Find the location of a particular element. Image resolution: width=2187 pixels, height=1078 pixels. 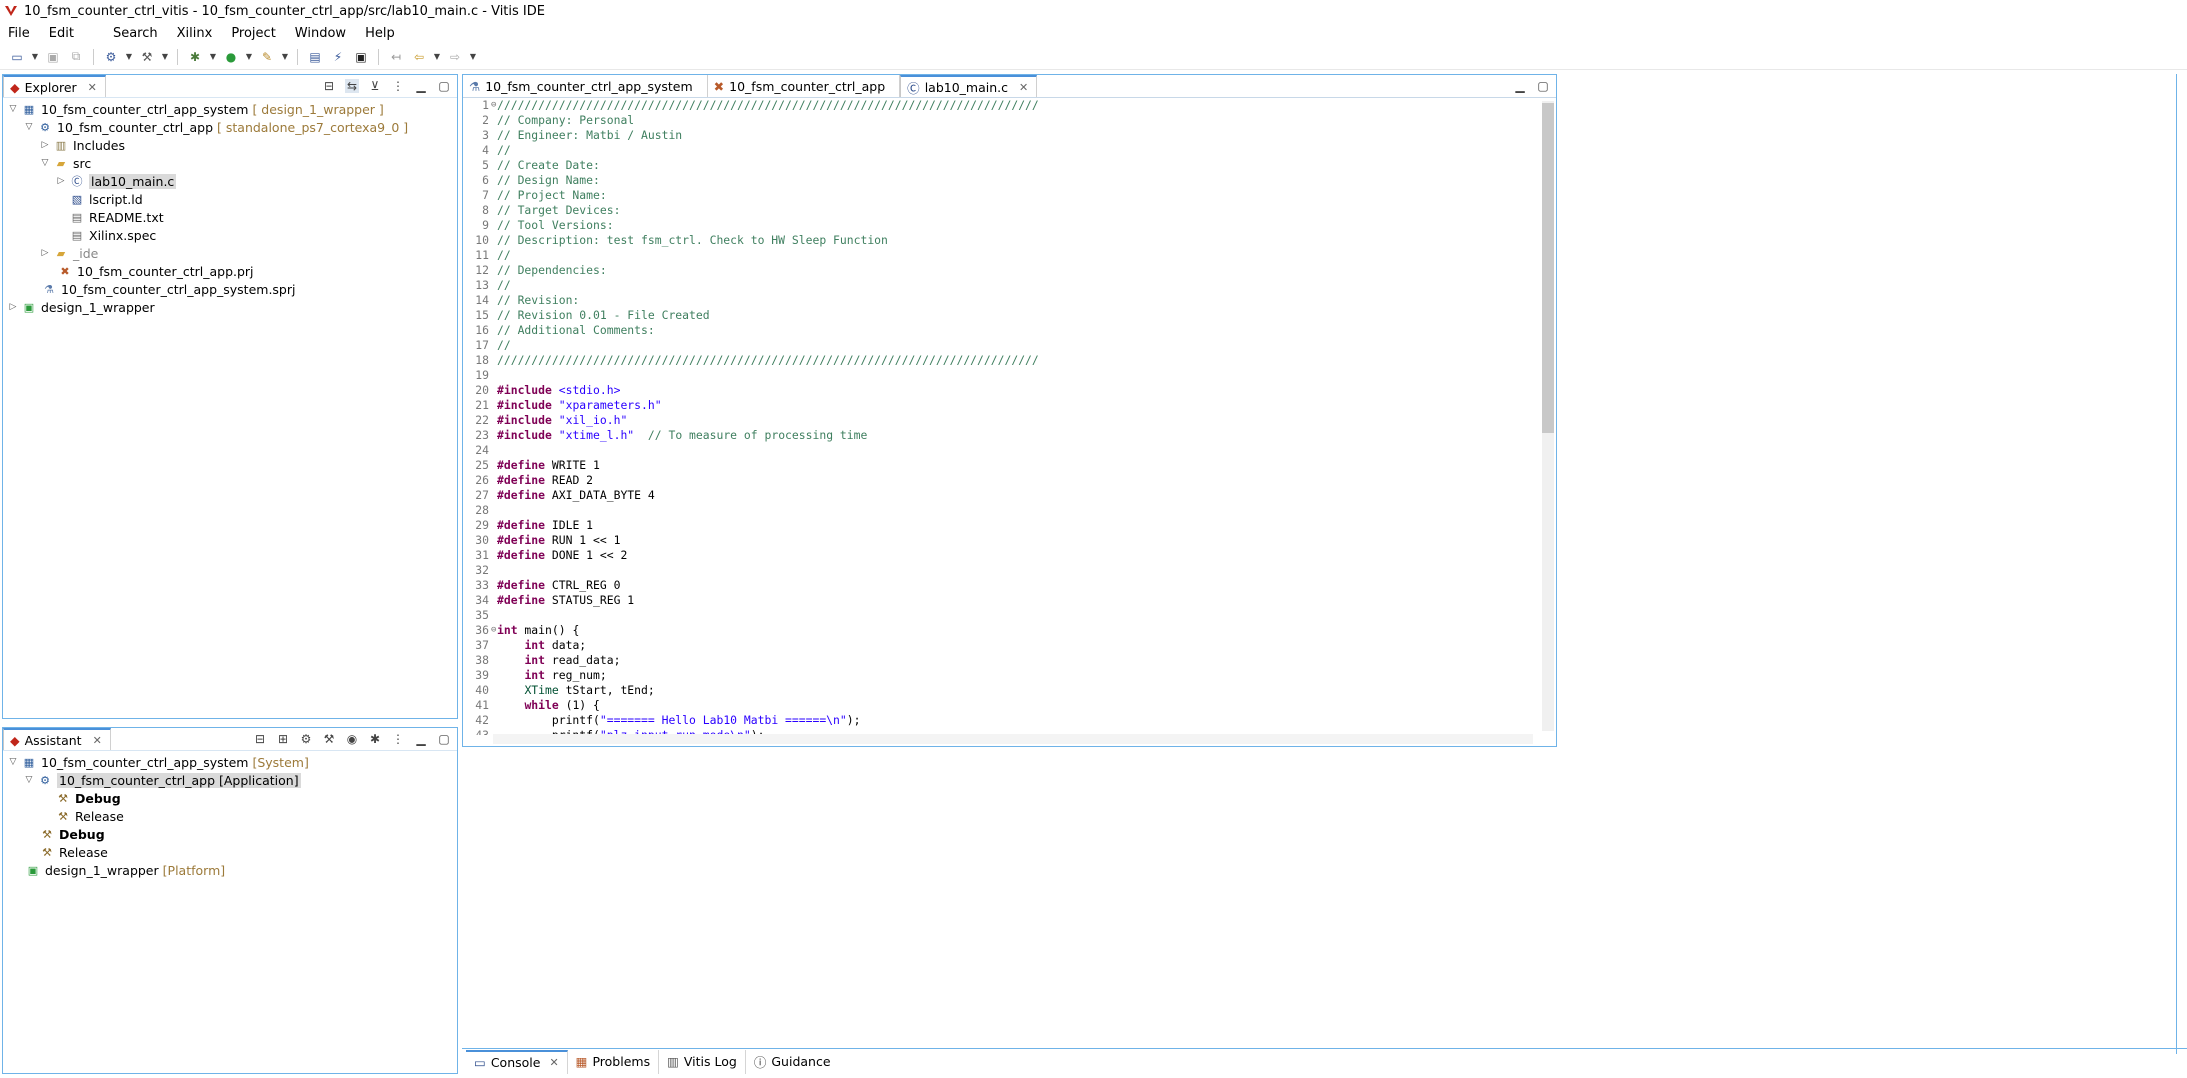

tab-app-project: ✖ 10_fsm_counter_ctrl_app is located at coordinates (804, 86).